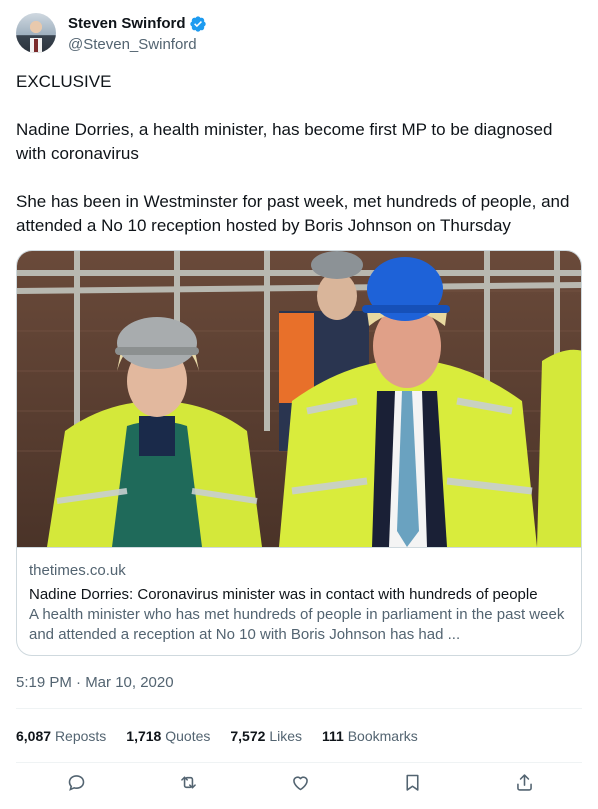 The width and height of the screenshot is (598, 809). I want to click on like-icon, so click(300, 782).